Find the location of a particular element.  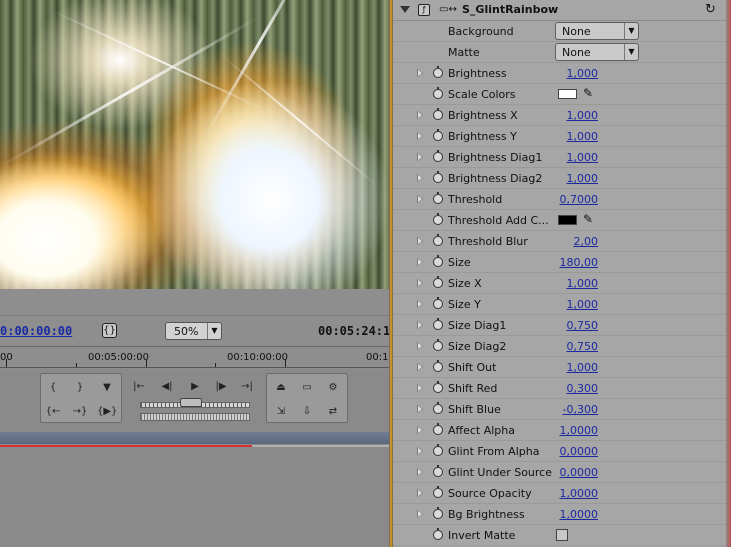

background-select: None ▼ is located at coordinates (597, 31).